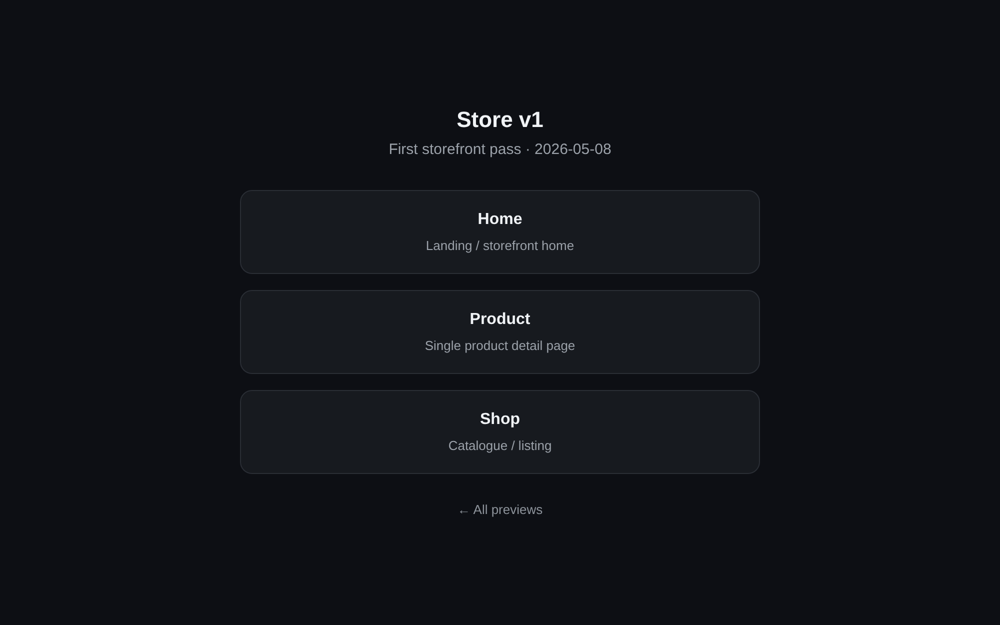 The height and width of the screenshot is (625, 1000). I want to click on card-title: Shop, so click(500, 420).